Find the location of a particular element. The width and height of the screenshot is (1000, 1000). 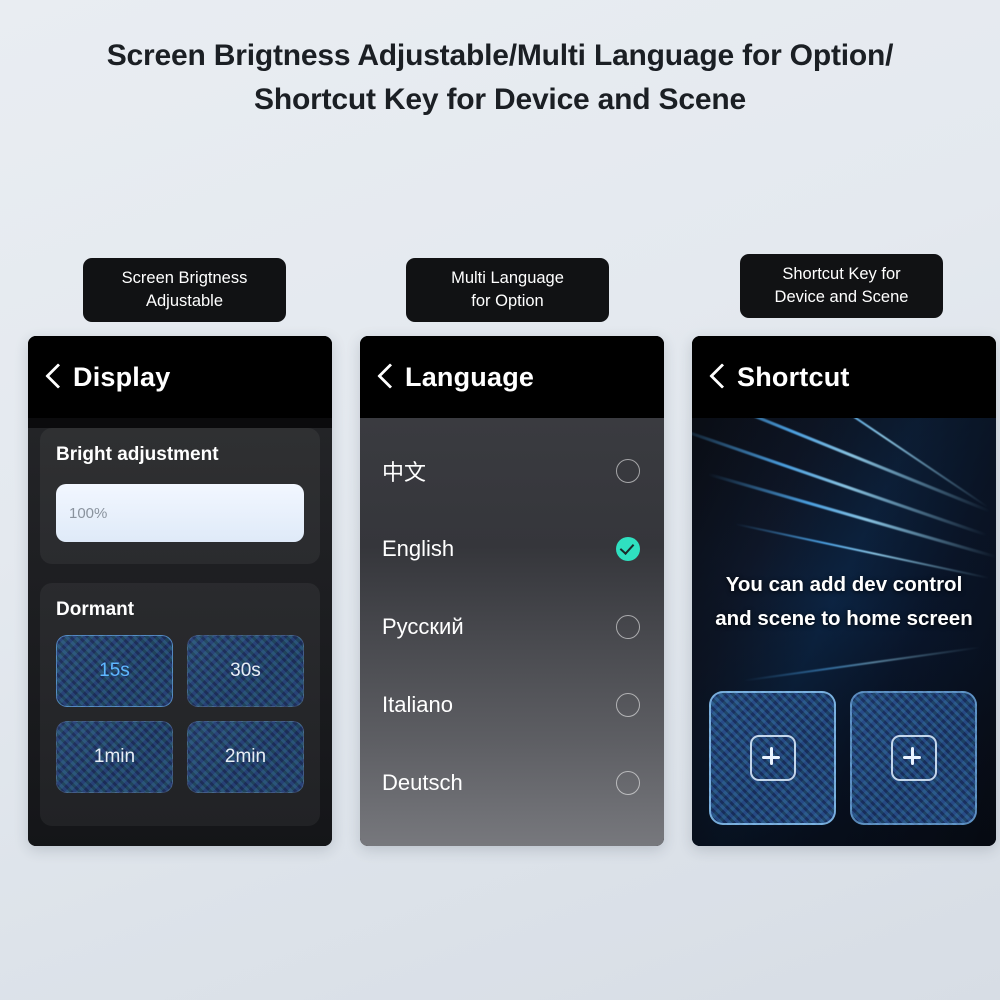

language-title: Language is located at coordinates (470, 376).